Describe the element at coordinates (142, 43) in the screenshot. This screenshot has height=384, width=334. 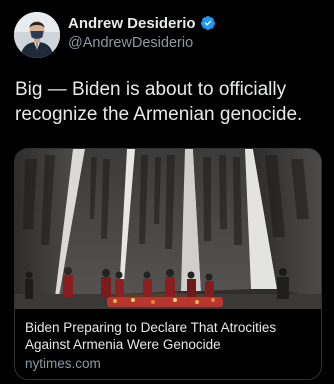
I see `author-handle: @AndrewDesiderio` at that location.